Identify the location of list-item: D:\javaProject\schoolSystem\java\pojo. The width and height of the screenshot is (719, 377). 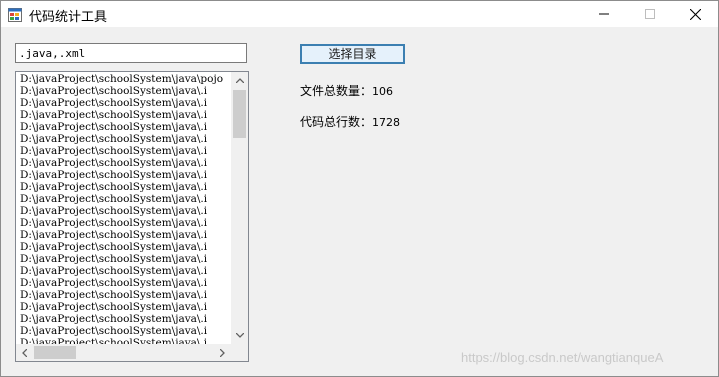
(123, 79).